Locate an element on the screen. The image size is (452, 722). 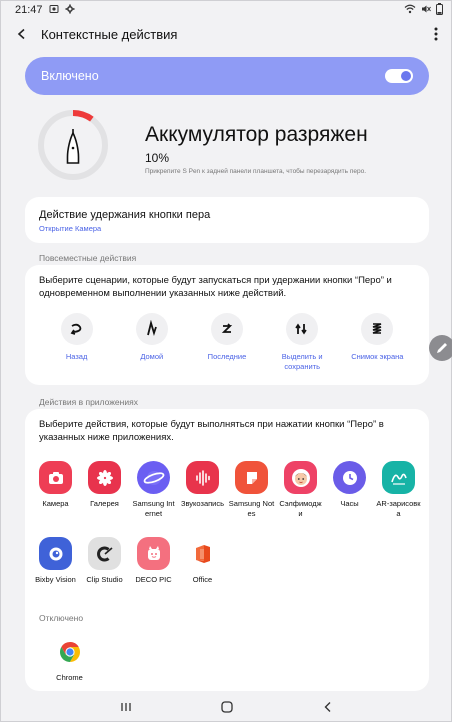
status-time: 21:47 is located at coordinates (29, 10).